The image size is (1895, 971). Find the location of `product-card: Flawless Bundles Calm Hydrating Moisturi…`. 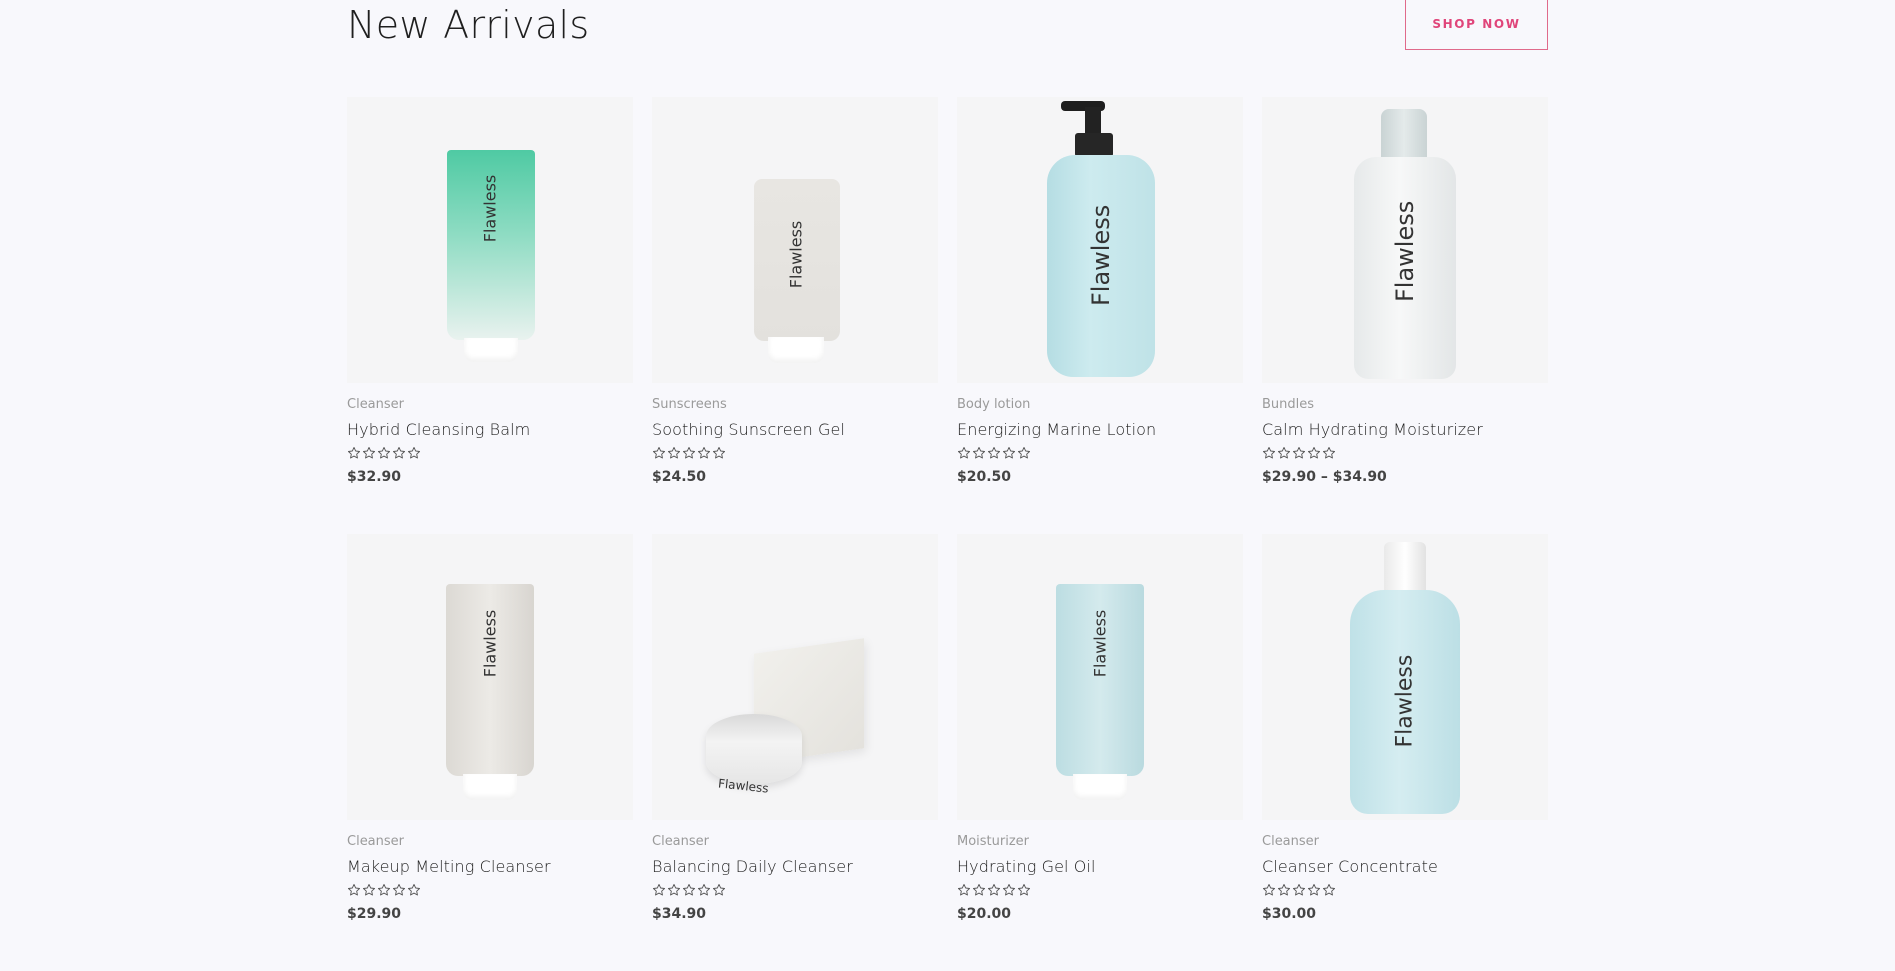

product-card: Flawless Bundles Calm Hydrating Moisturi… is located at coordinates (1405, 315).